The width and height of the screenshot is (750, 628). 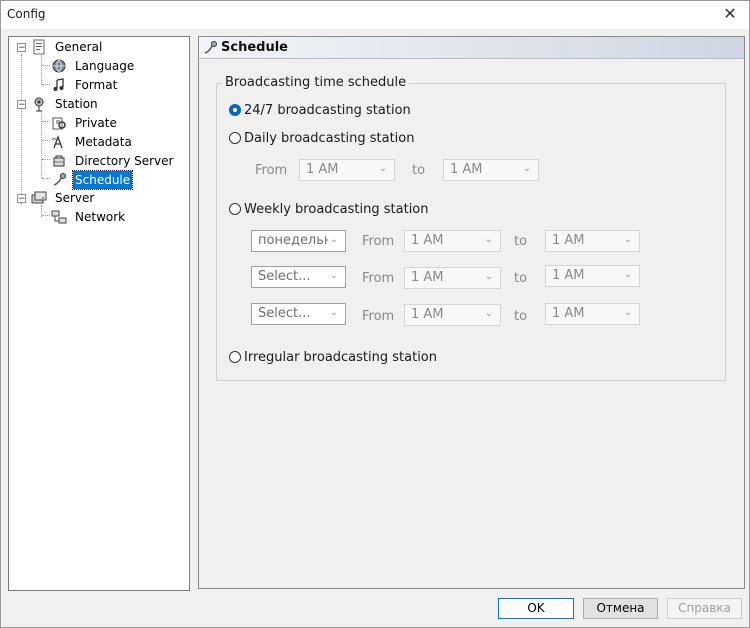 I want to click on tree-item-language: Language, so click(x=98, y=66).